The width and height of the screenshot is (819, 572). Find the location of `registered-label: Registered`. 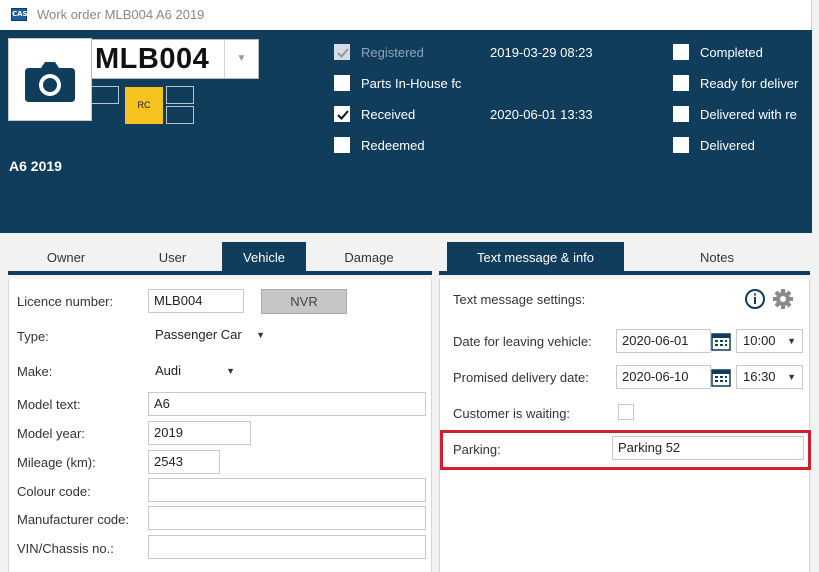

registered-label: Registered is located at coordinates (392, 52).